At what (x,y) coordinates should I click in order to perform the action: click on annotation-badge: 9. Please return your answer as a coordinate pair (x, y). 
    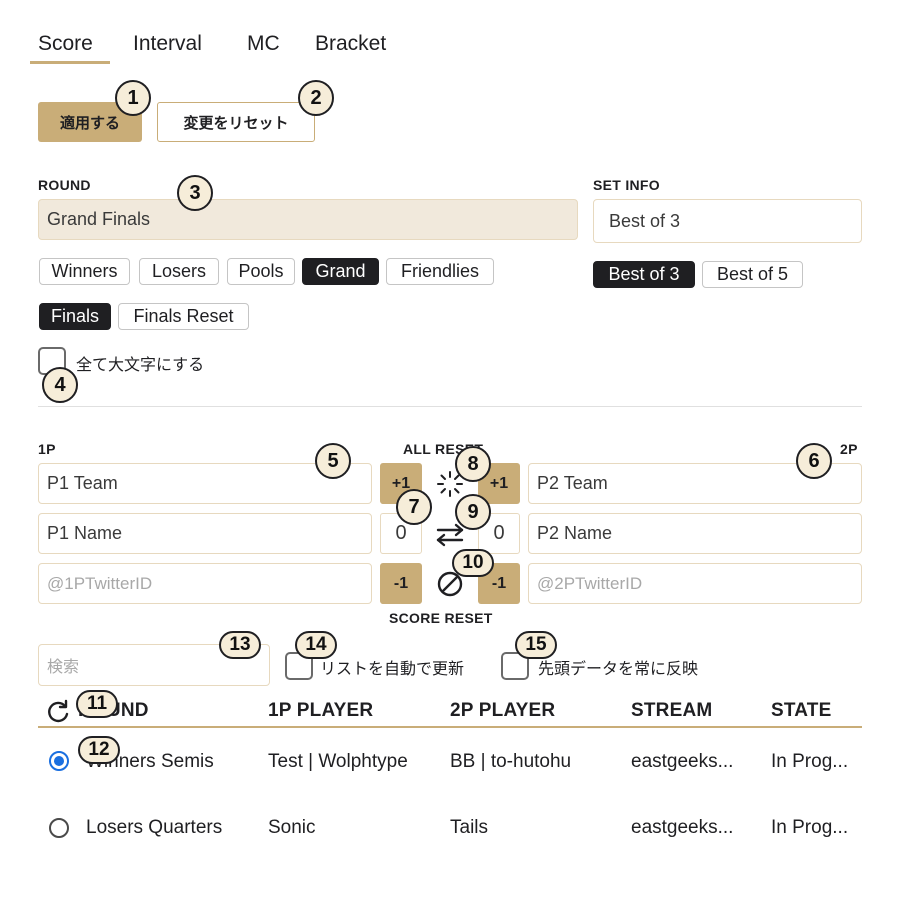
    Looking at the image, I should click on (473, 512).